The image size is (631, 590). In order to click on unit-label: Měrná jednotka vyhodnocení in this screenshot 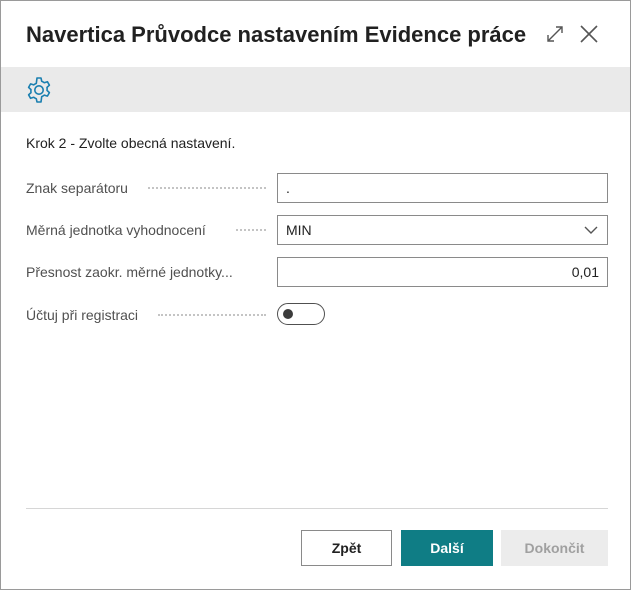, I will do `click(116, 230)`.